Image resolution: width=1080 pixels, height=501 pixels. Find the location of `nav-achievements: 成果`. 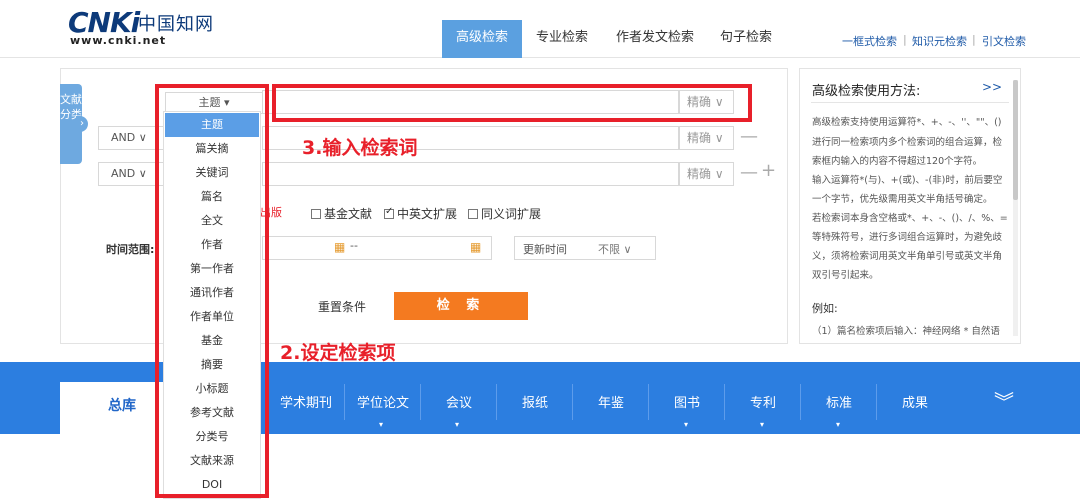

nav-achievements: 成果 is located at coordinates (915, 401).